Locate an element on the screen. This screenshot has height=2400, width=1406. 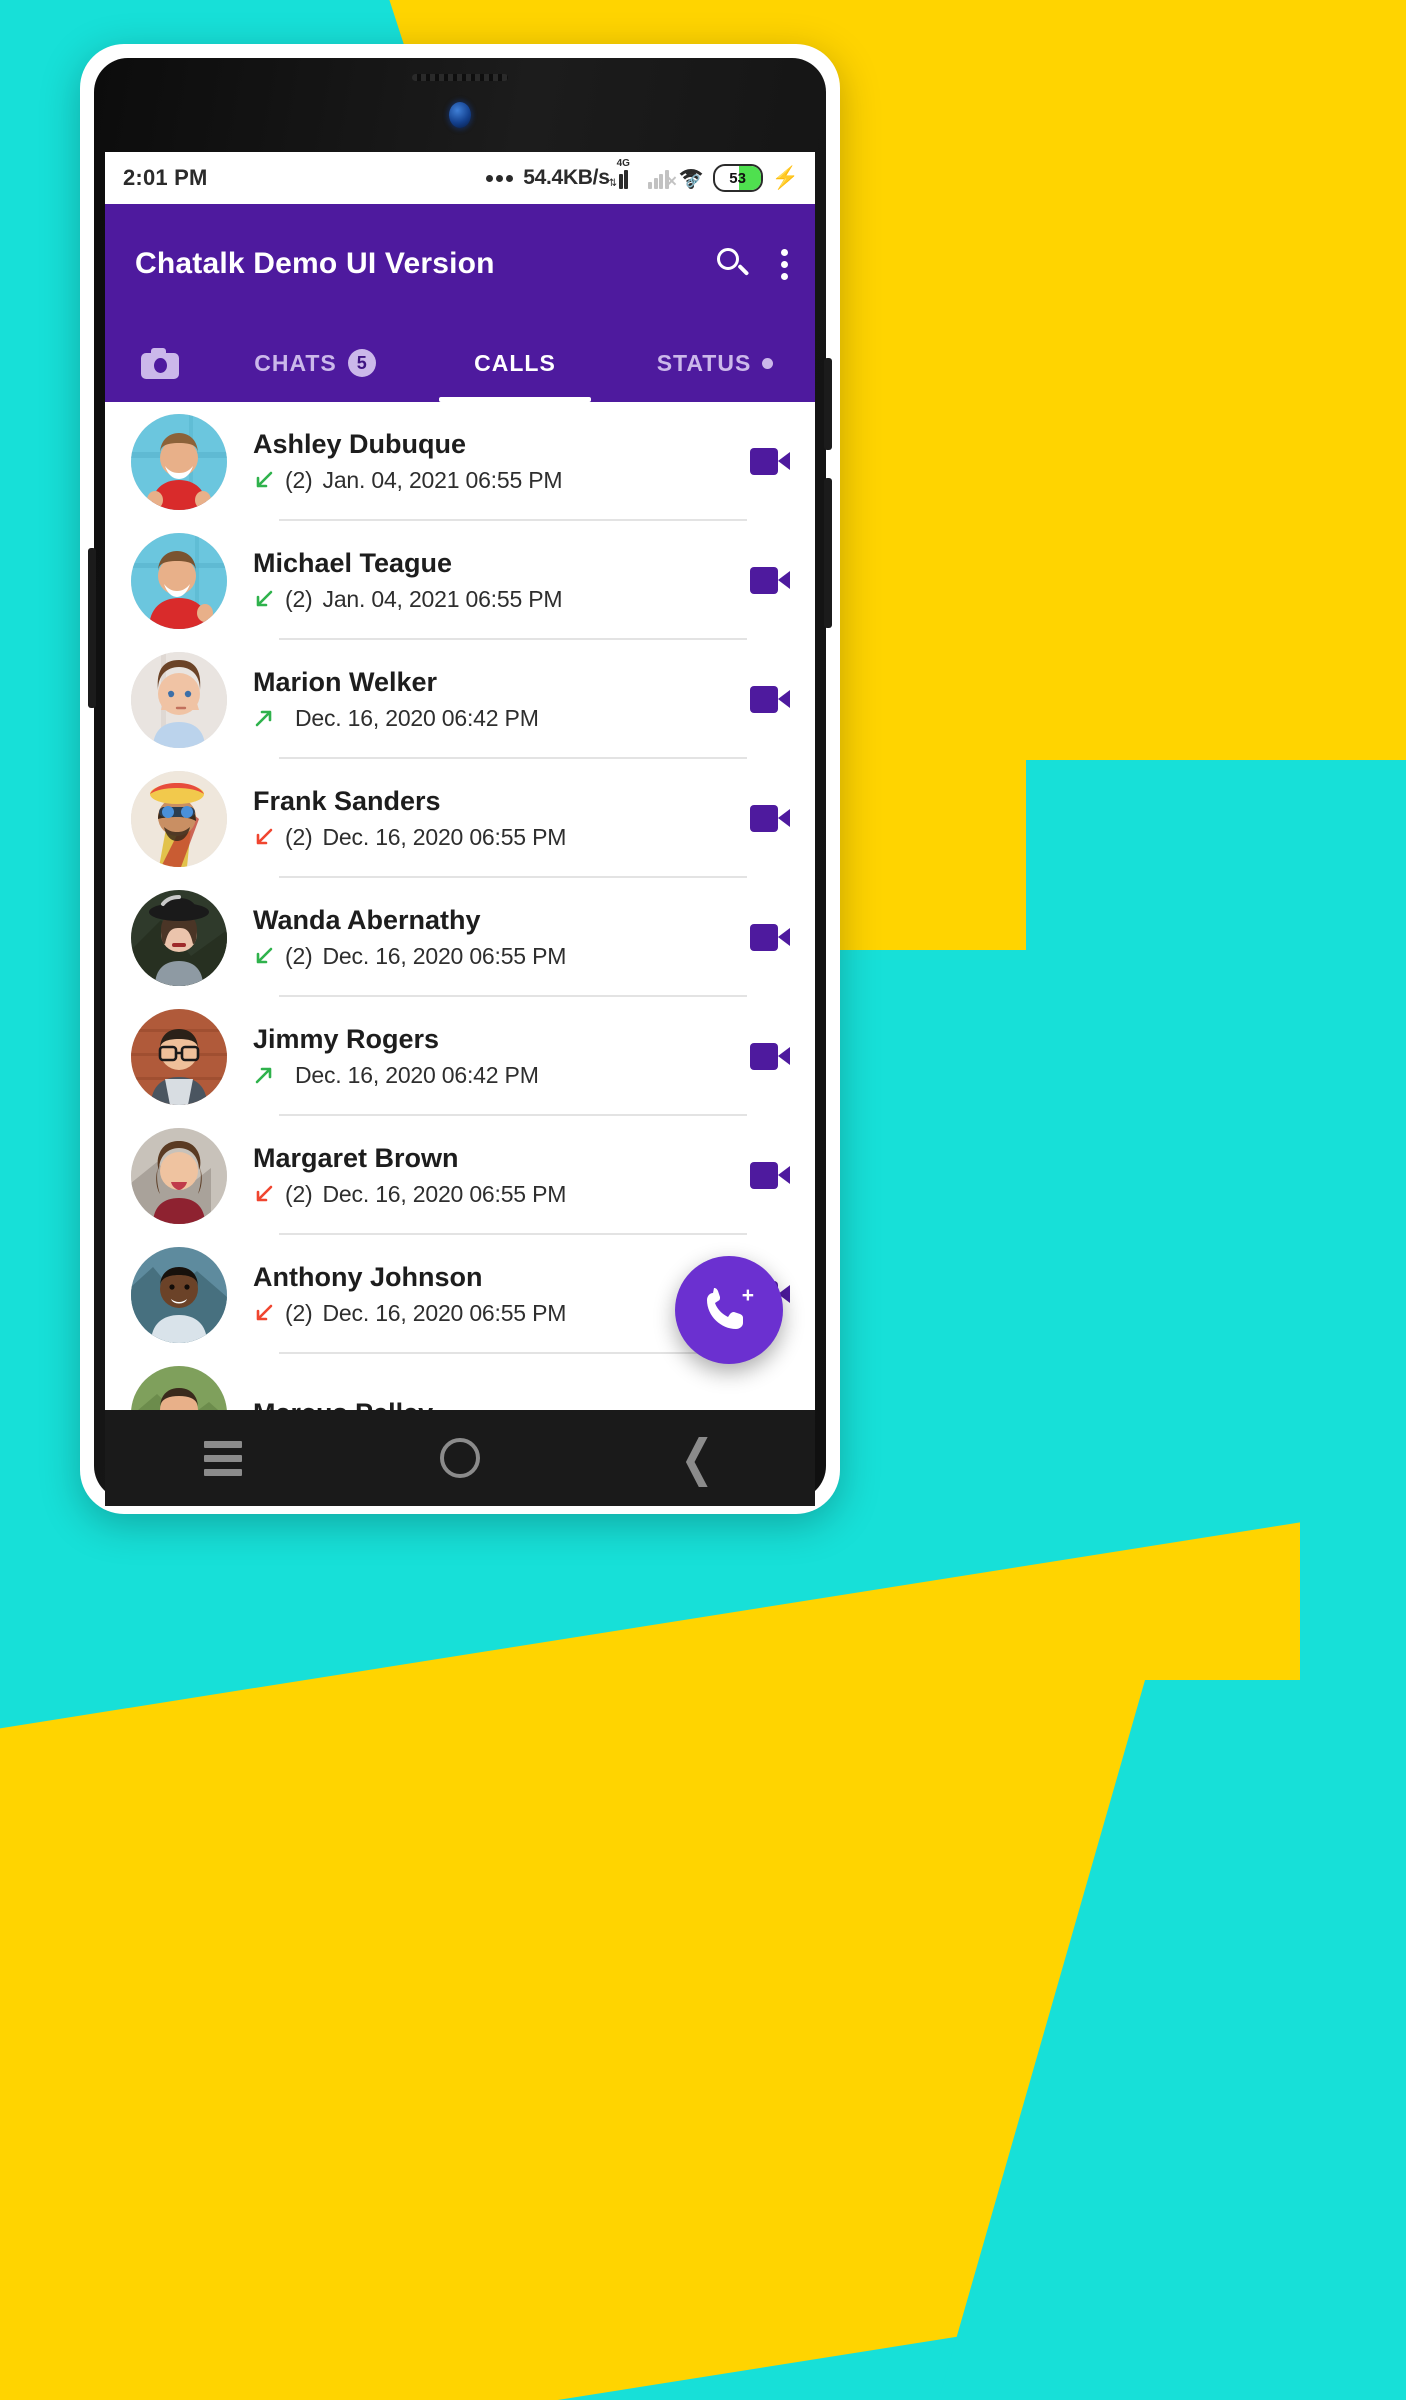
page-title: Chatalk Demo UI Version is located at coordinates (315, 263).